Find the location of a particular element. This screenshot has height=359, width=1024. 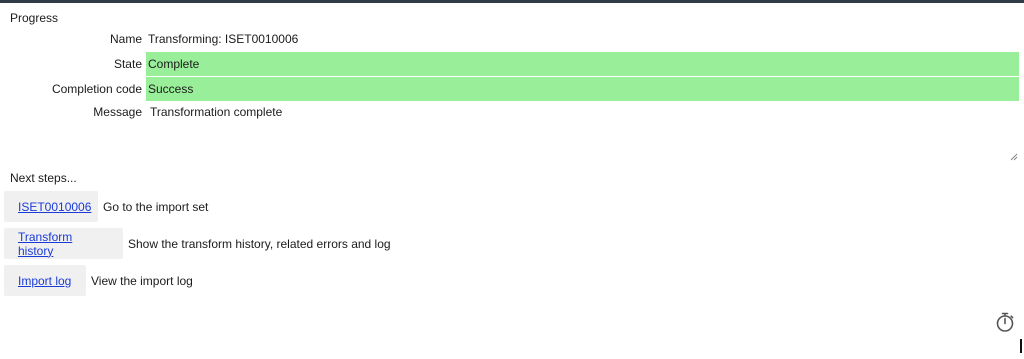

name-row: Name Transforming: ISET0010006 is located at coordinates (510, 39).